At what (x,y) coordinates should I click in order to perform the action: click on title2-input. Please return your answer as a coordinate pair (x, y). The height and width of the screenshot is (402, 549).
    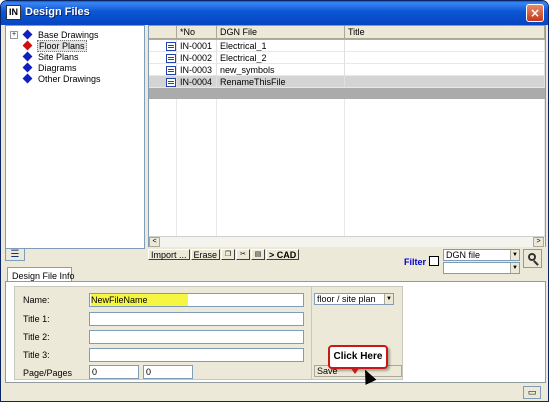
    Looking at the image, I should click on (196, 337).